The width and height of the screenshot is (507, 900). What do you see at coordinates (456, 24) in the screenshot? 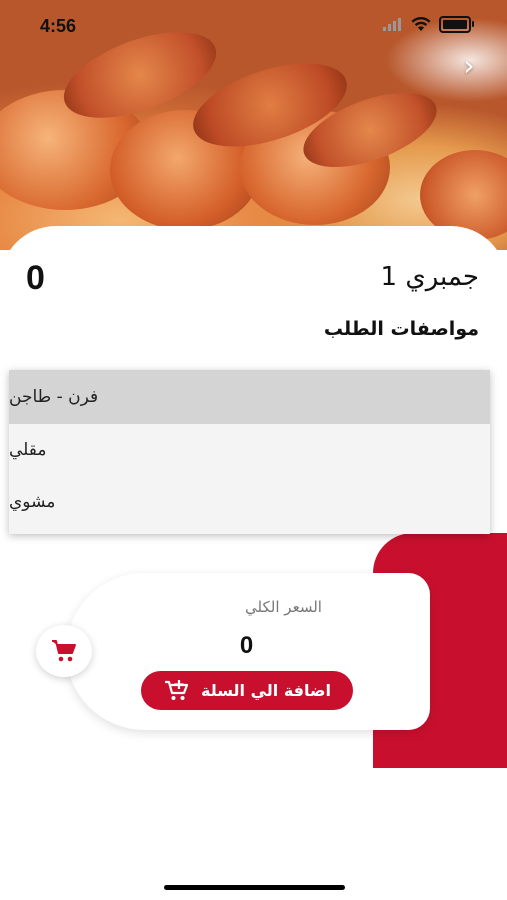
I see `battery-icon` at bounding box center [456, 24].